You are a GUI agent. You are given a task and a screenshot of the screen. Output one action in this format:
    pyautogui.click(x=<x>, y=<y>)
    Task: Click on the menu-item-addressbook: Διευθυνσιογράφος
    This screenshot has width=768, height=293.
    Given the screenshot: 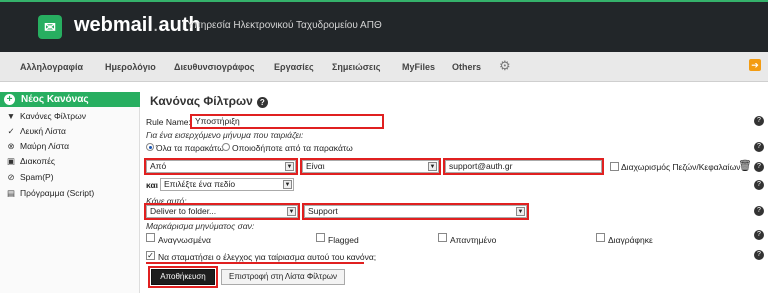 What is the action you would take?
    pyautogui.click(x=214, y=67)
    